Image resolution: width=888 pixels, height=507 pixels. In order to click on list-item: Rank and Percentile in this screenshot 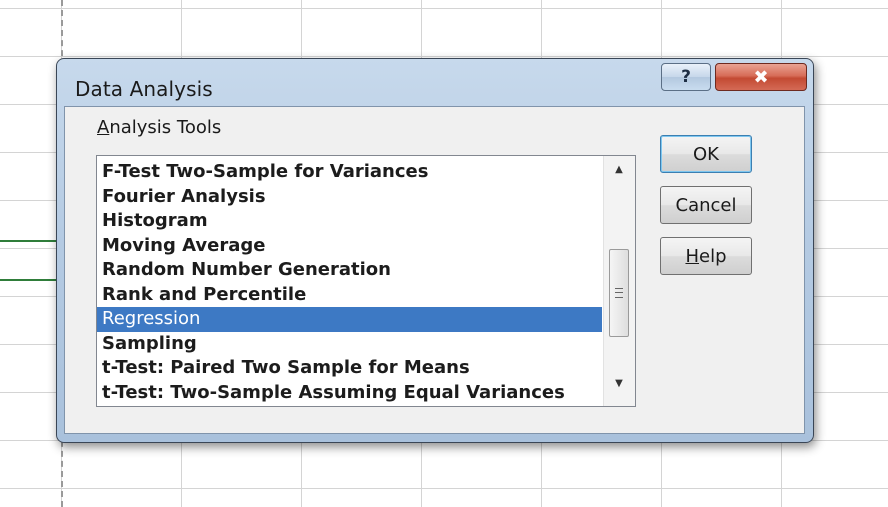, I will do `click(349, 295)`.